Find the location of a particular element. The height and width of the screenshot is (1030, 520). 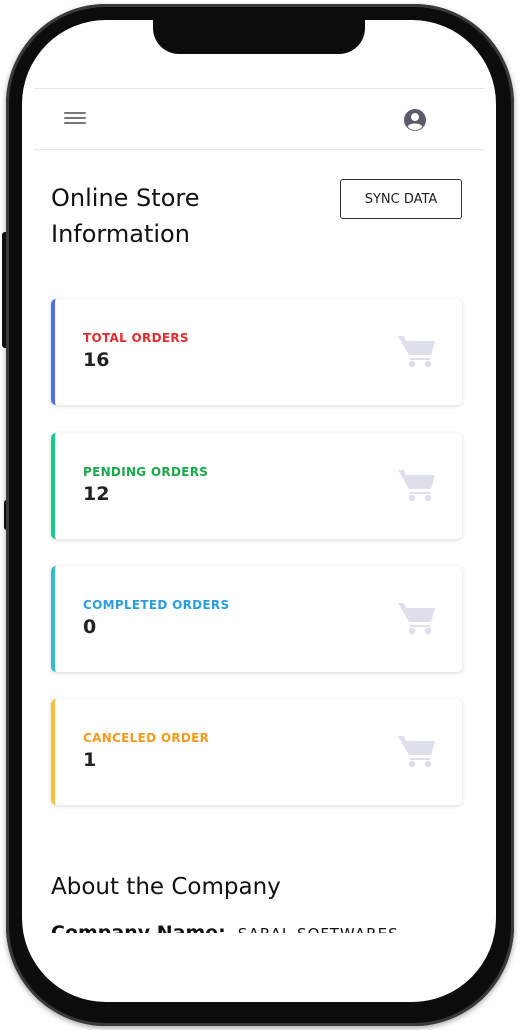

stat-card-label: TOTAL ORDERS is located at coordinates (136, 338).